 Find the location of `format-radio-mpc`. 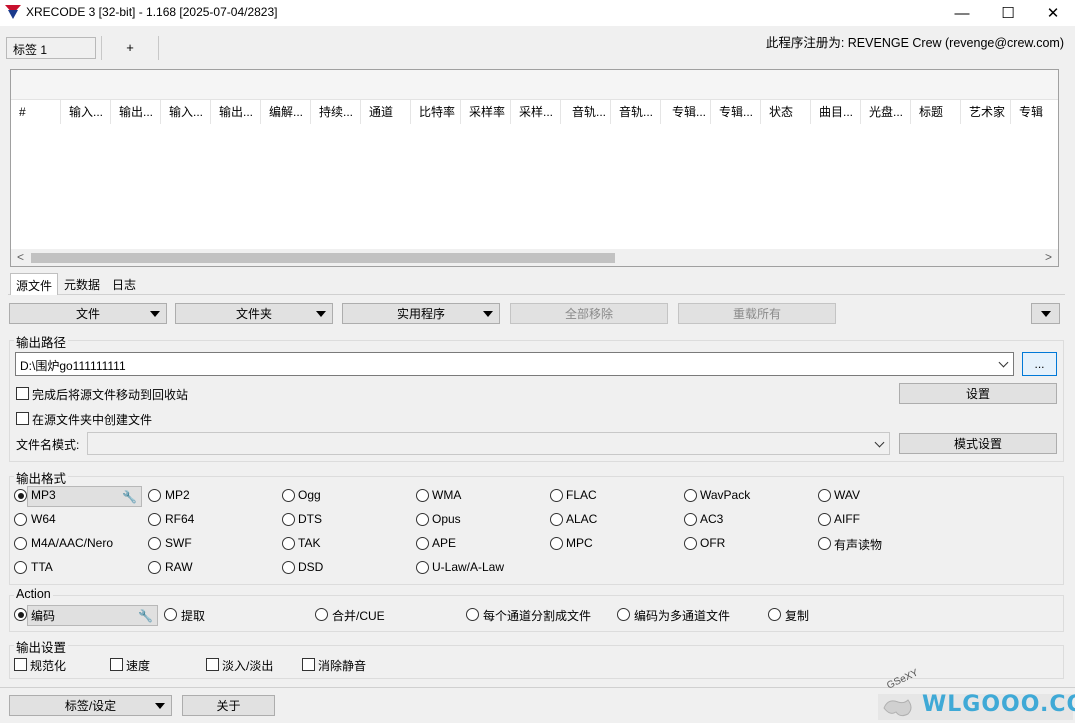

format-radio-mpc is located at coordinates (556, 543).